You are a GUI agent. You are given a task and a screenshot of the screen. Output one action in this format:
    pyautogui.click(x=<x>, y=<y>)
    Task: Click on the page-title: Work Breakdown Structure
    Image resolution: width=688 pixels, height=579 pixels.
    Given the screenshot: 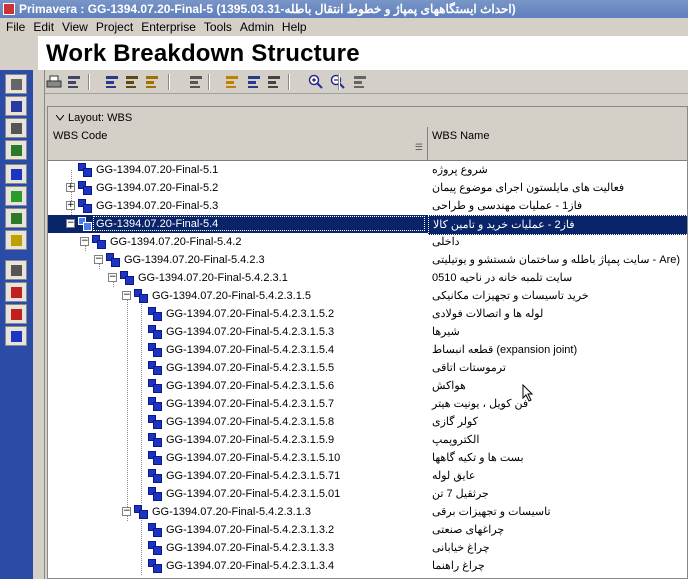 What is the action you would take?
    pyautogui.click(x=203, y=53)
    